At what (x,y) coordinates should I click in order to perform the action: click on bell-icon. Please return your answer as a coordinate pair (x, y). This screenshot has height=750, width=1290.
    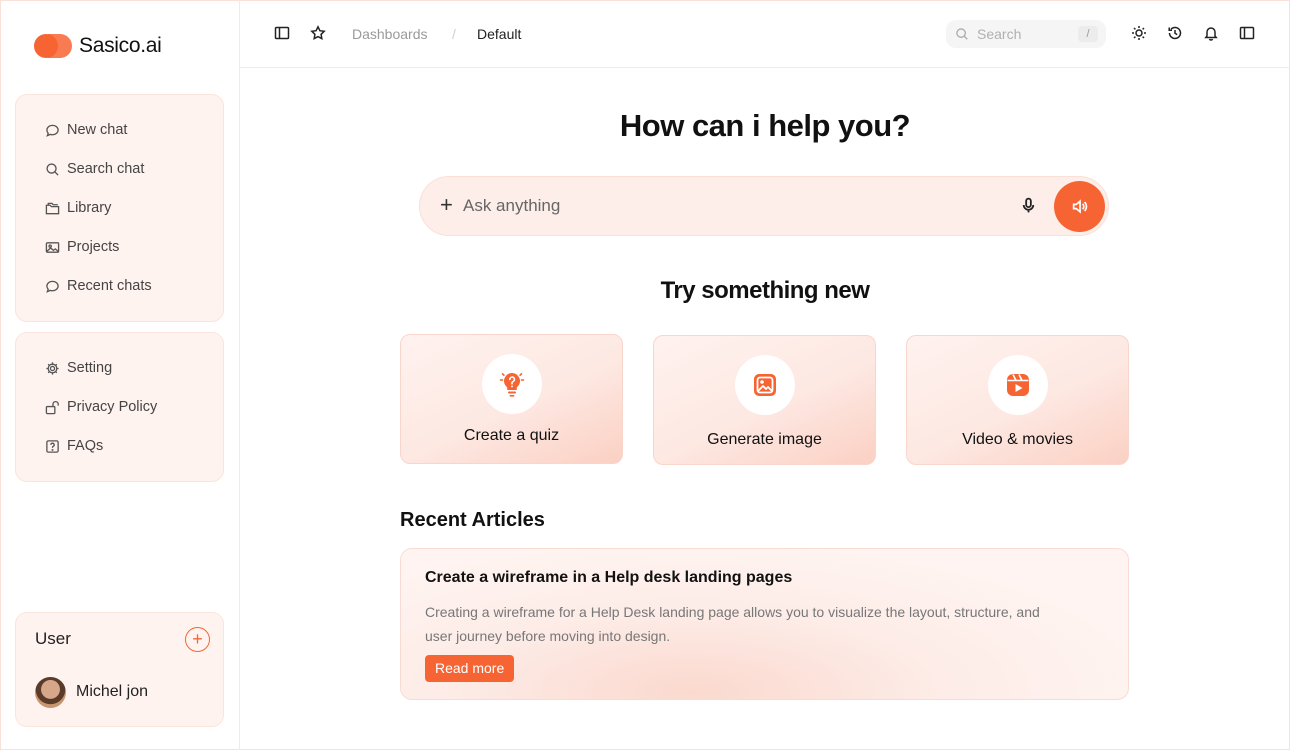
    Looking at the image, I should click on (1212, 34).